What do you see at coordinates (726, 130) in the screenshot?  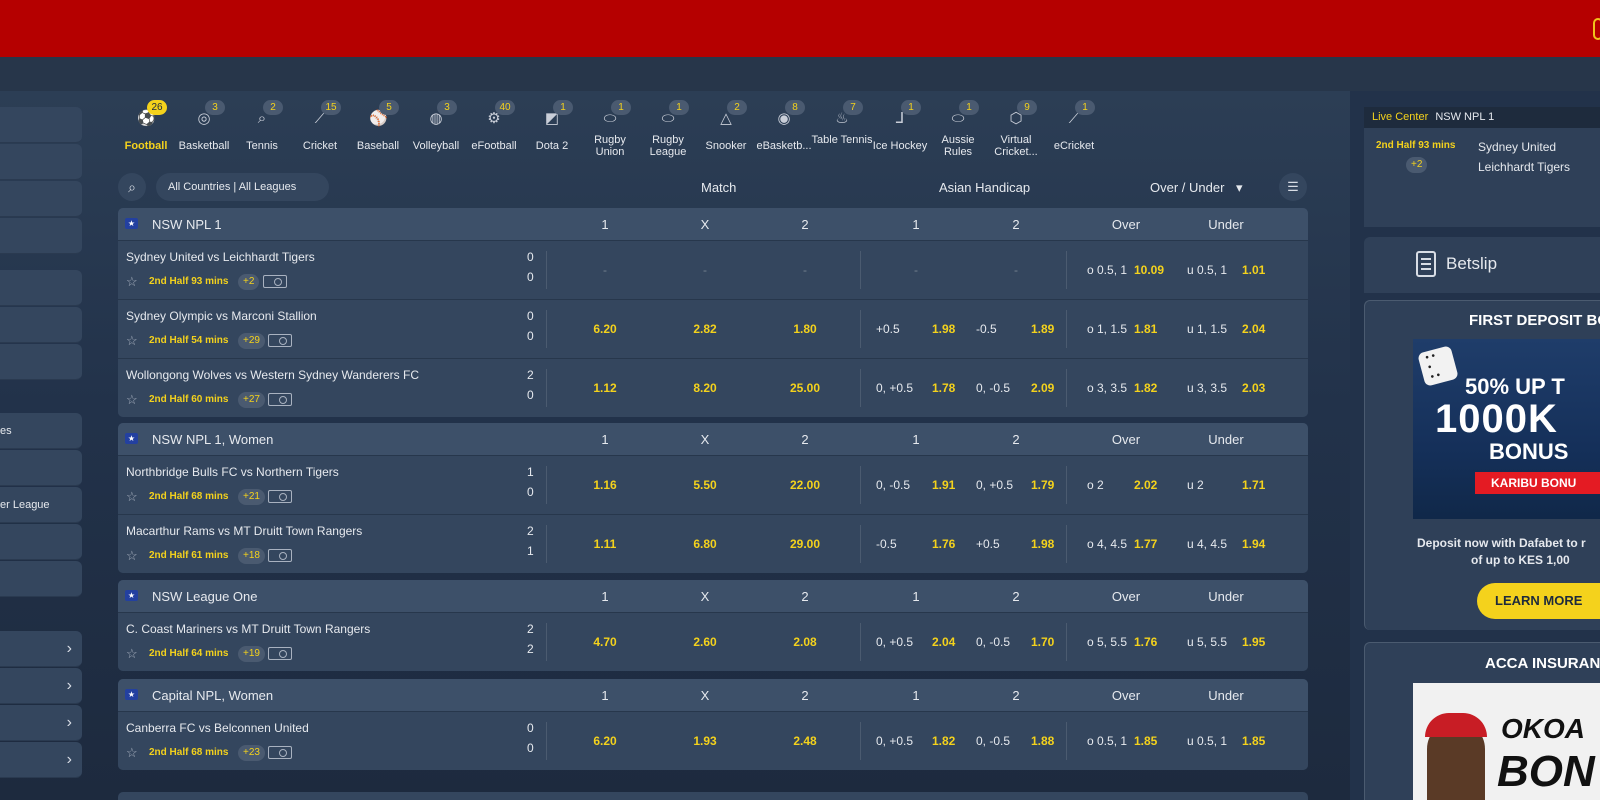 I see `sport-tab-snooker: △ 2 Snooker` at bounding box center [726, 130].